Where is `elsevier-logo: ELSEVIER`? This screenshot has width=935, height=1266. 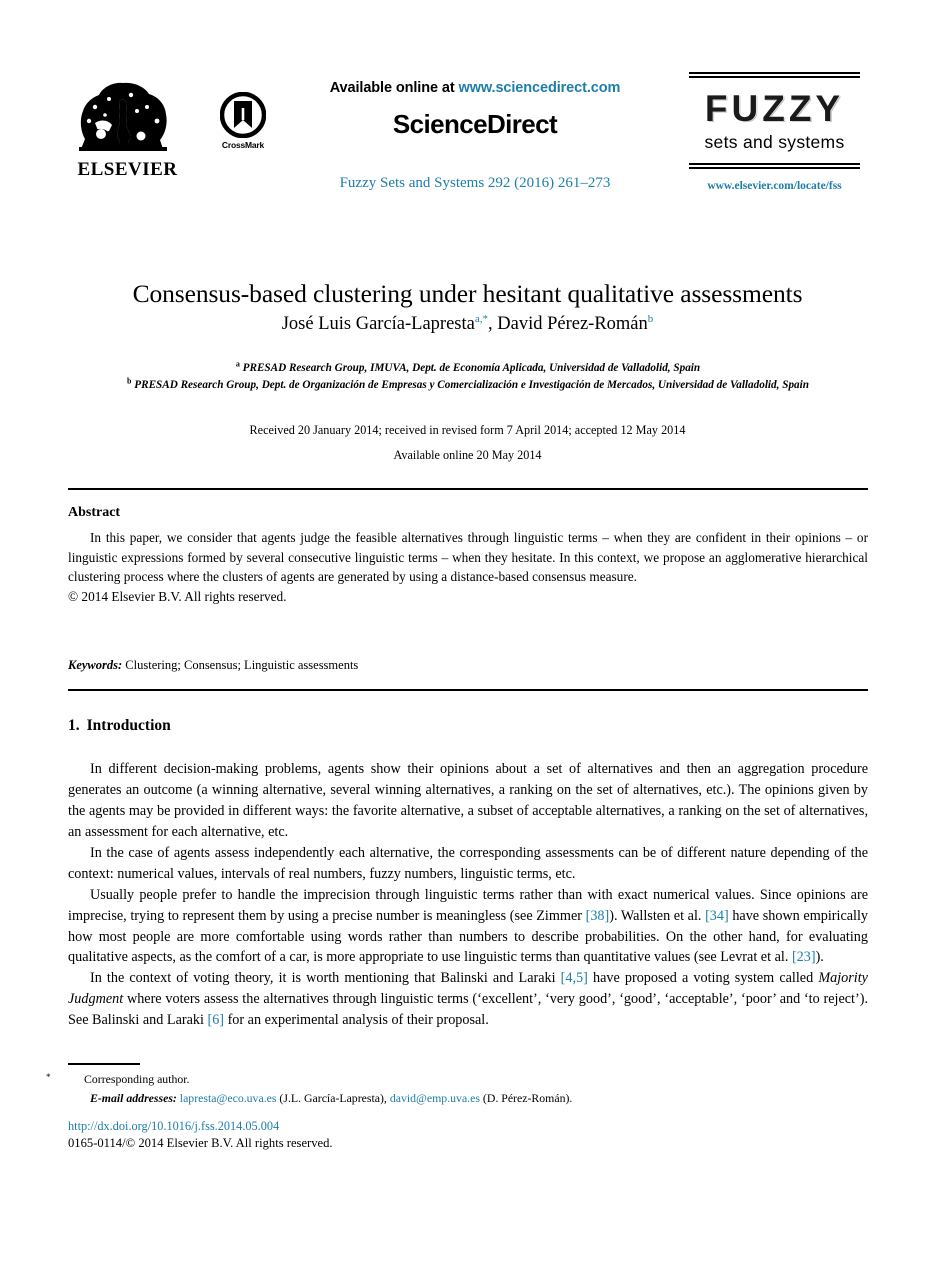
elsevier-logo: ELSEVIER is located at coordinates (127, 128).